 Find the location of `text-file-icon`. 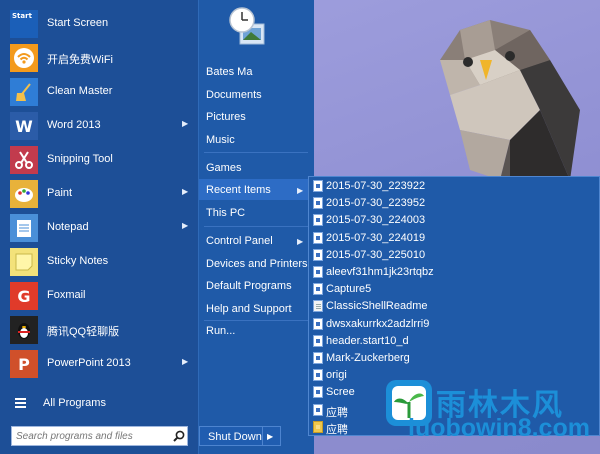

text-file-icon is located at coordinates (318, 306).